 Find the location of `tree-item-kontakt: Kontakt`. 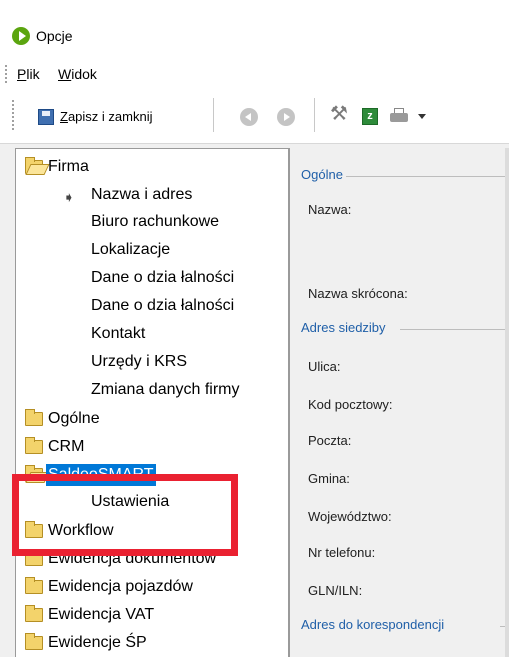

tree-item-kontakt: Kontakt is located at coordinates (118, 336).